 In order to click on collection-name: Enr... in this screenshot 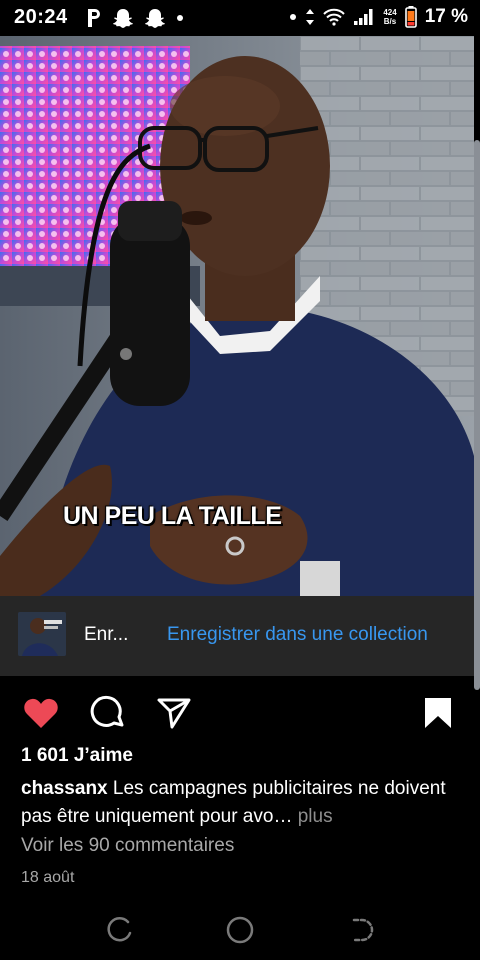, I will do `click(106, 634)`.